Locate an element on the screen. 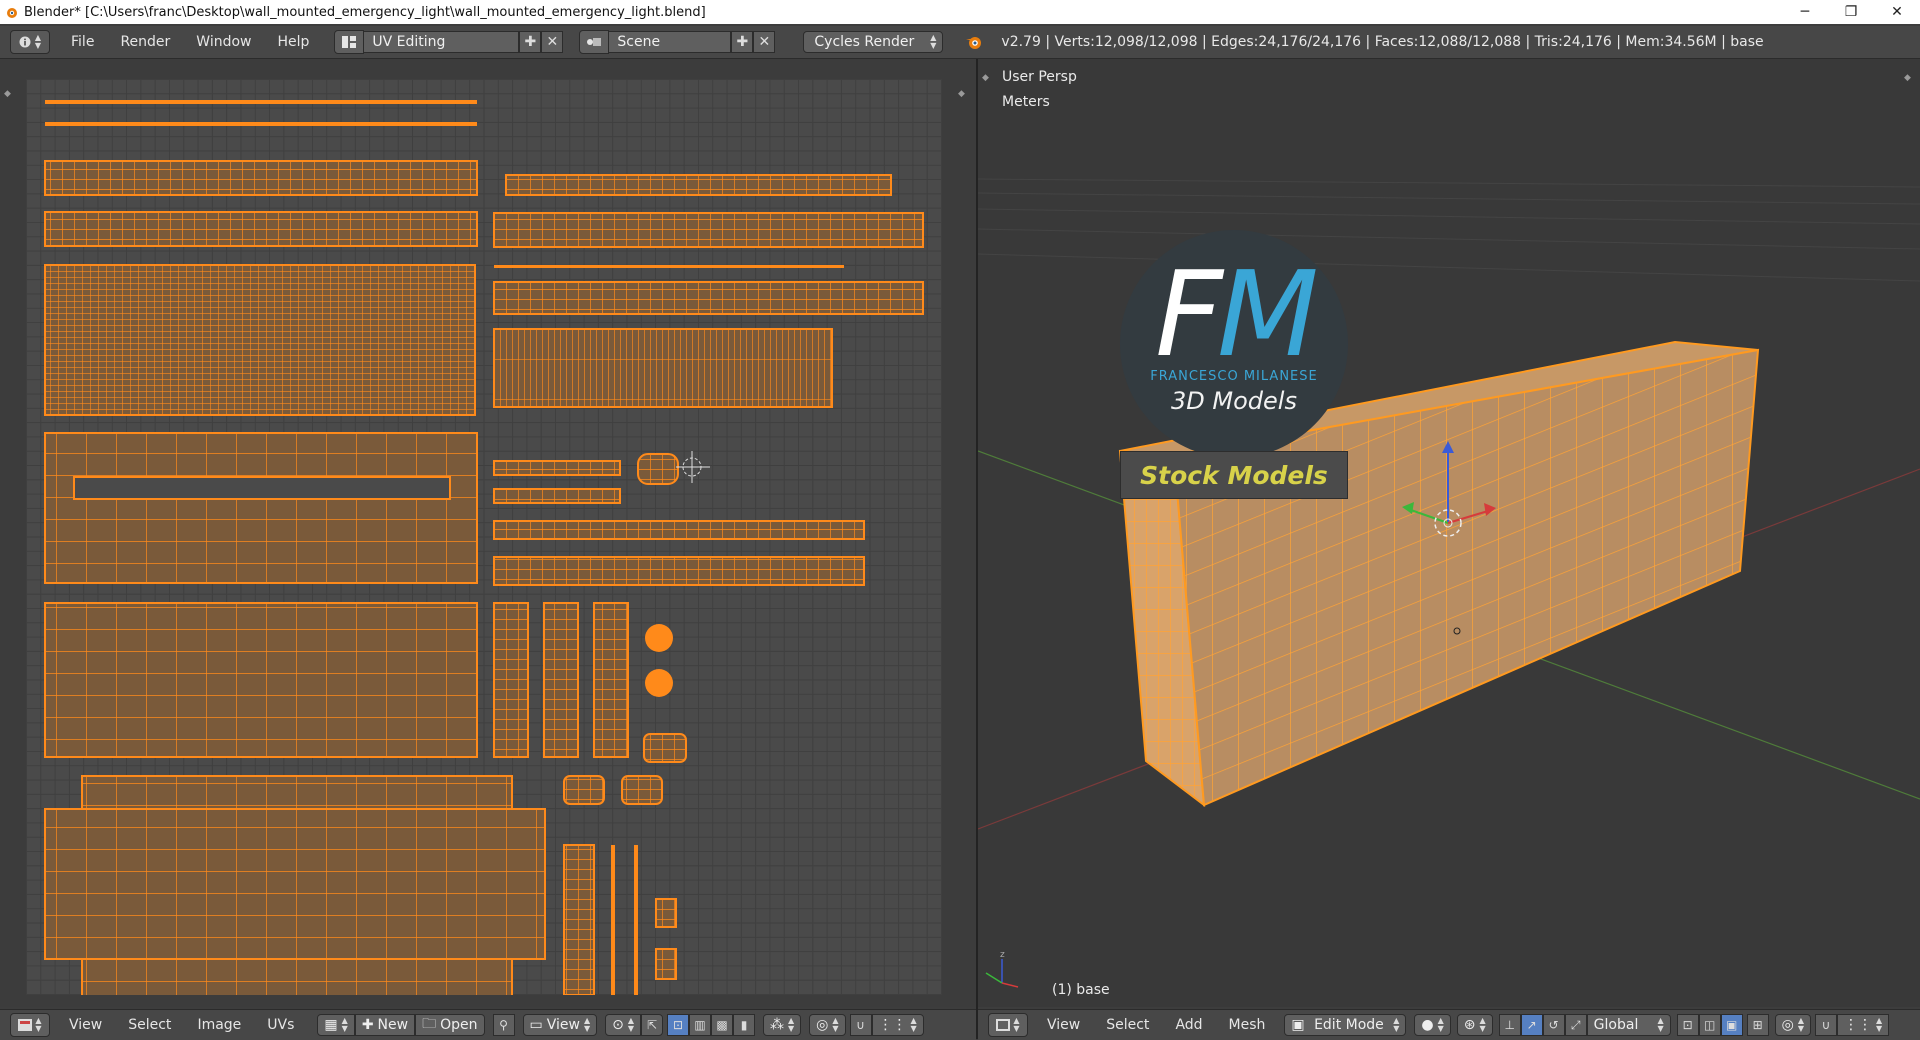 The width and height of the screenshot is (1920, 1040). vp-menu-mesh: Mesh is located at coordinates (1247, 1025).